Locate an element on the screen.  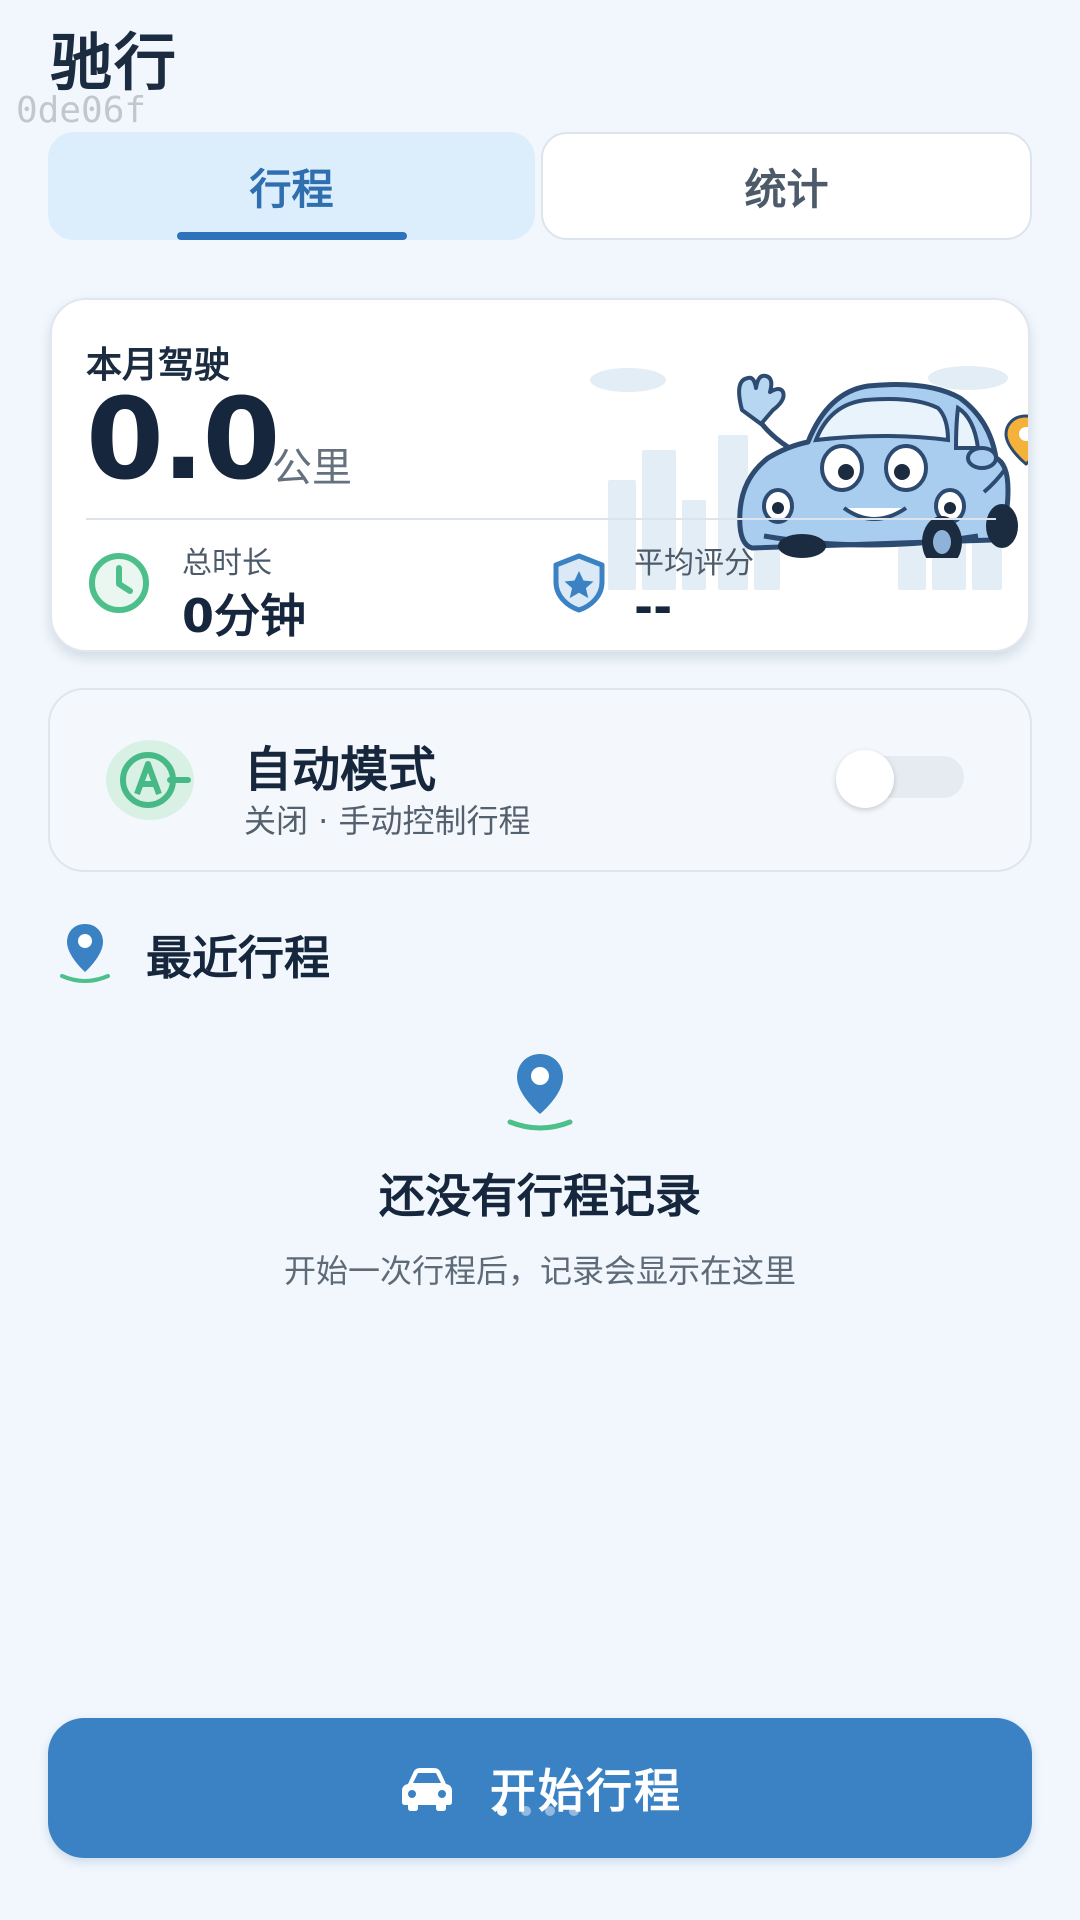
total-duration-label: 总时长 is located at coordinates (227, 563).